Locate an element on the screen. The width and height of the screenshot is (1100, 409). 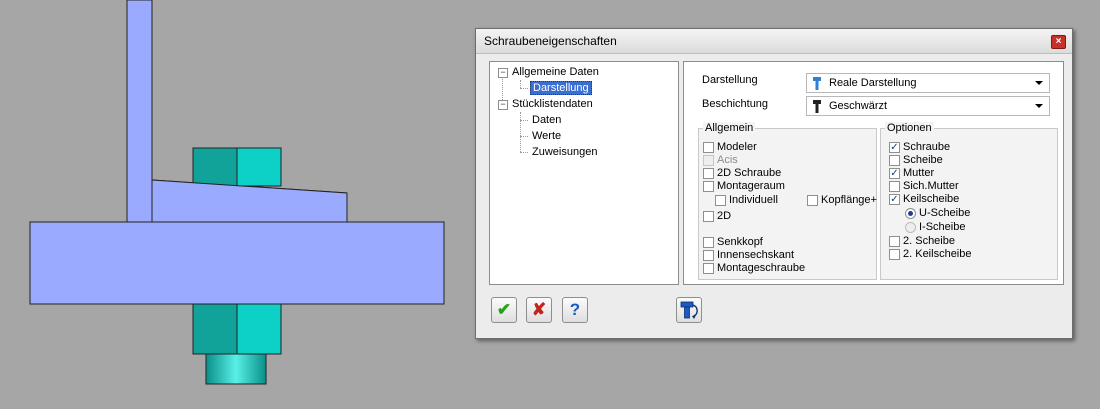
tree-item-label: Zuweisungen is located at coordinates (565, 152).